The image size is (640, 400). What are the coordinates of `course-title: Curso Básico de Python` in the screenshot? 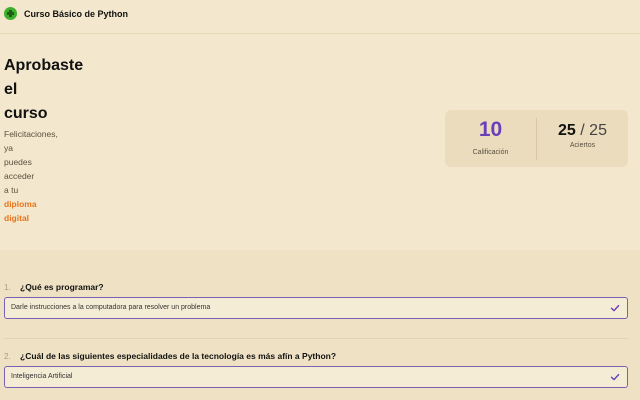 It's located at (76, 14).